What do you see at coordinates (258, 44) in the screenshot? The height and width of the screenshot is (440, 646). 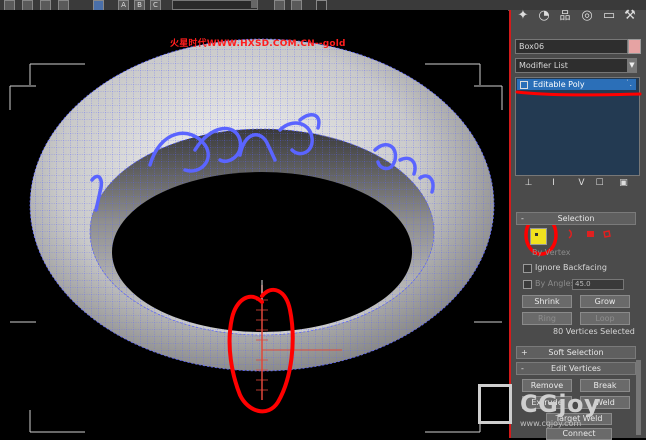 I see `site-title: 火星时代WWW.HXSD.COM.CN--gold` at bounding box center [258, 44].